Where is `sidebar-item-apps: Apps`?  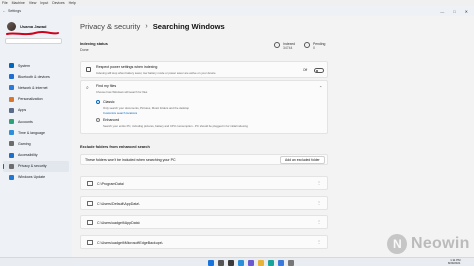
sidebar-item-apps: Apps is located at coordinates (36, 110).